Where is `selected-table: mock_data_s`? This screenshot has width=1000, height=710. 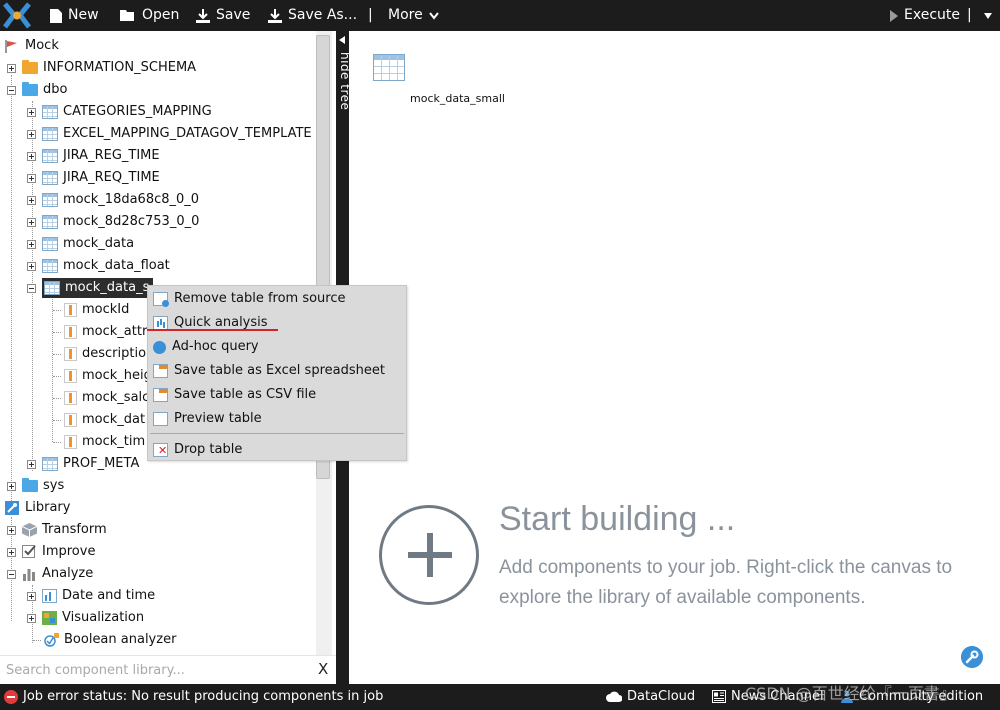
selected-table: mock_data_s is located at coordinates (98, 288).